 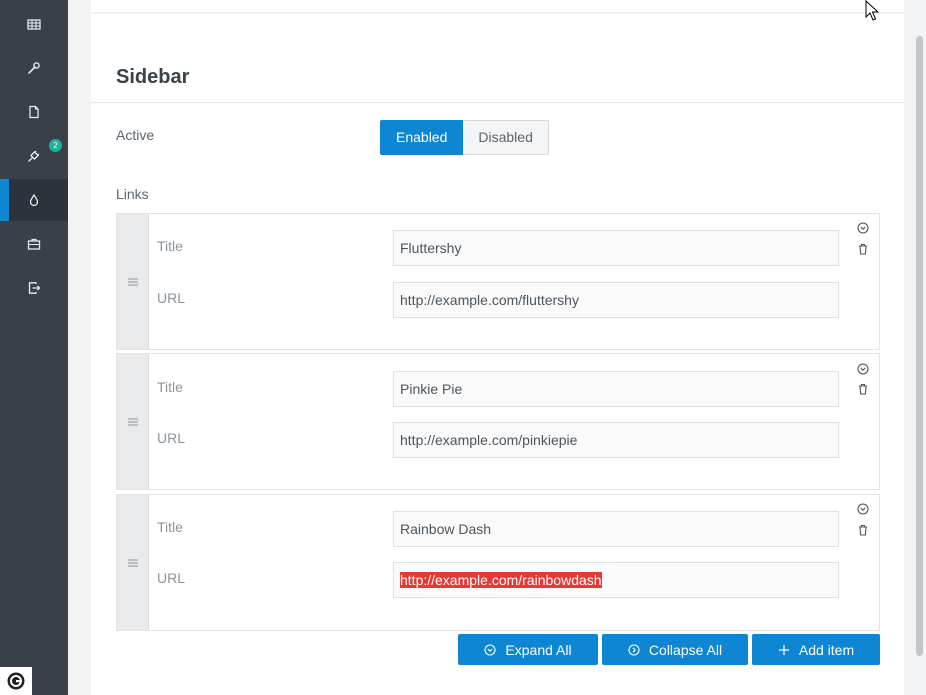 I want to click on disabled-button: Disabled, so click(x=506, y=137).